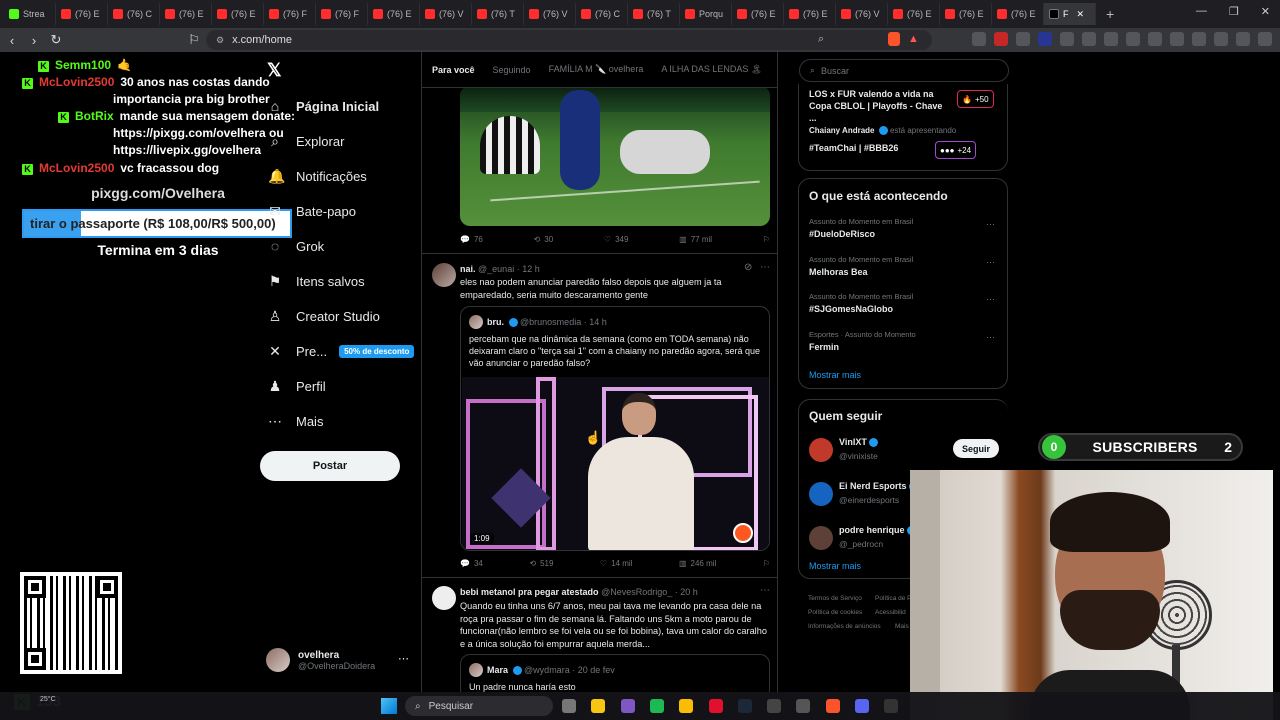  I want to click on footer-link: Política de cookies, so click(835, 612).